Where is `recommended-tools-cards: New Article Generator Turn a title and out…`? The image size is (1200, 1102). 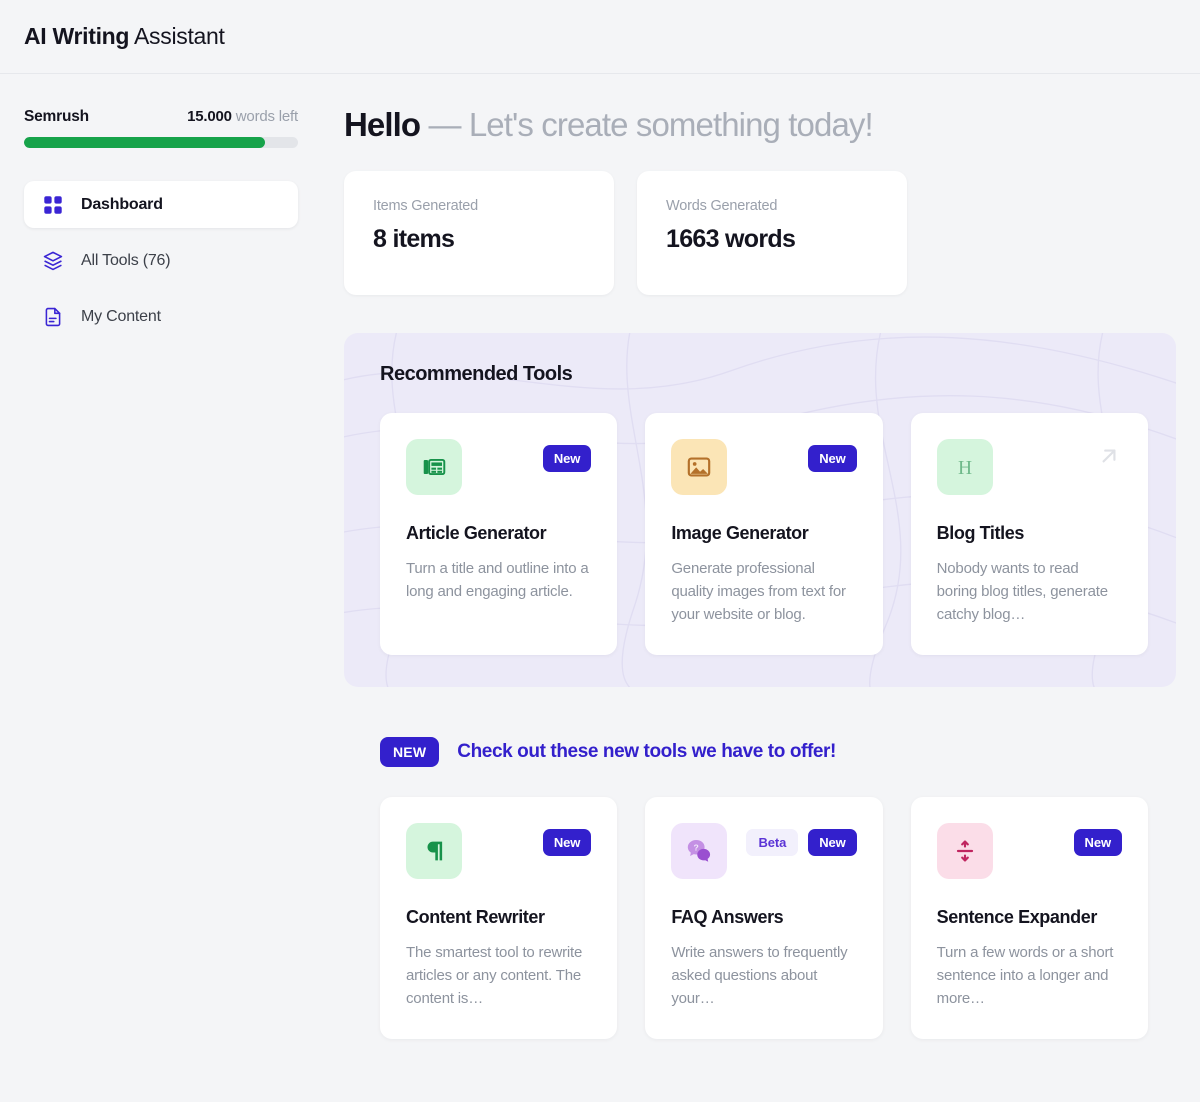 recommended-tools-cards: New Article Generator Turn a title and out… is located at coordinates (764, 534).